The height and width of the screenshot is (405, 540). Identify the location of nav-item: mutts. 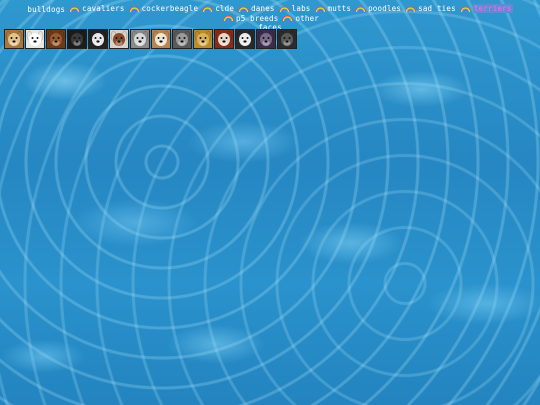
(332, 8).